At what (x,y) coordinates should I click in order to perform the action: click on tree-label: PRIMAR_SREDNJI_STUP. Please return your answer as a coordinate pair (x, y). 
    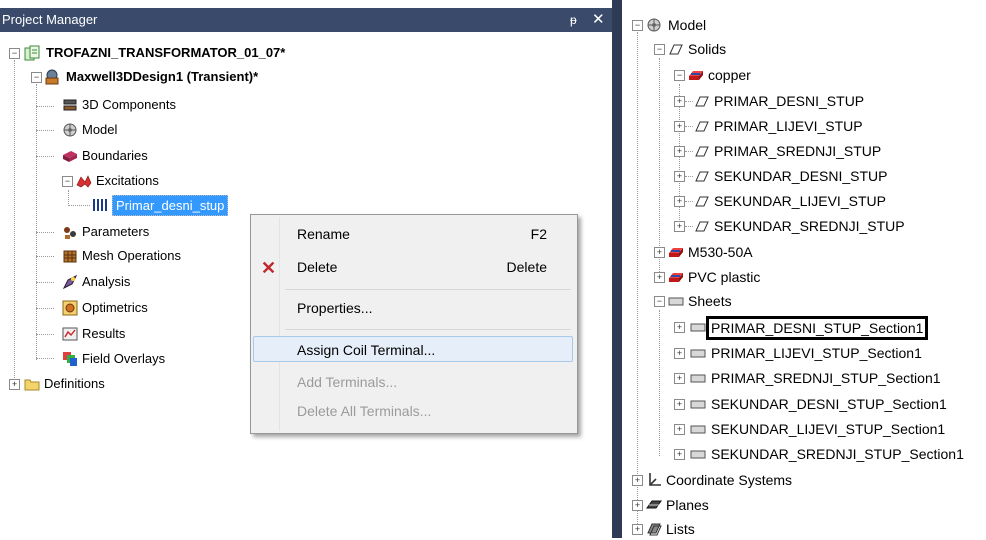
    Looking at the image, I should click on (798, 151).